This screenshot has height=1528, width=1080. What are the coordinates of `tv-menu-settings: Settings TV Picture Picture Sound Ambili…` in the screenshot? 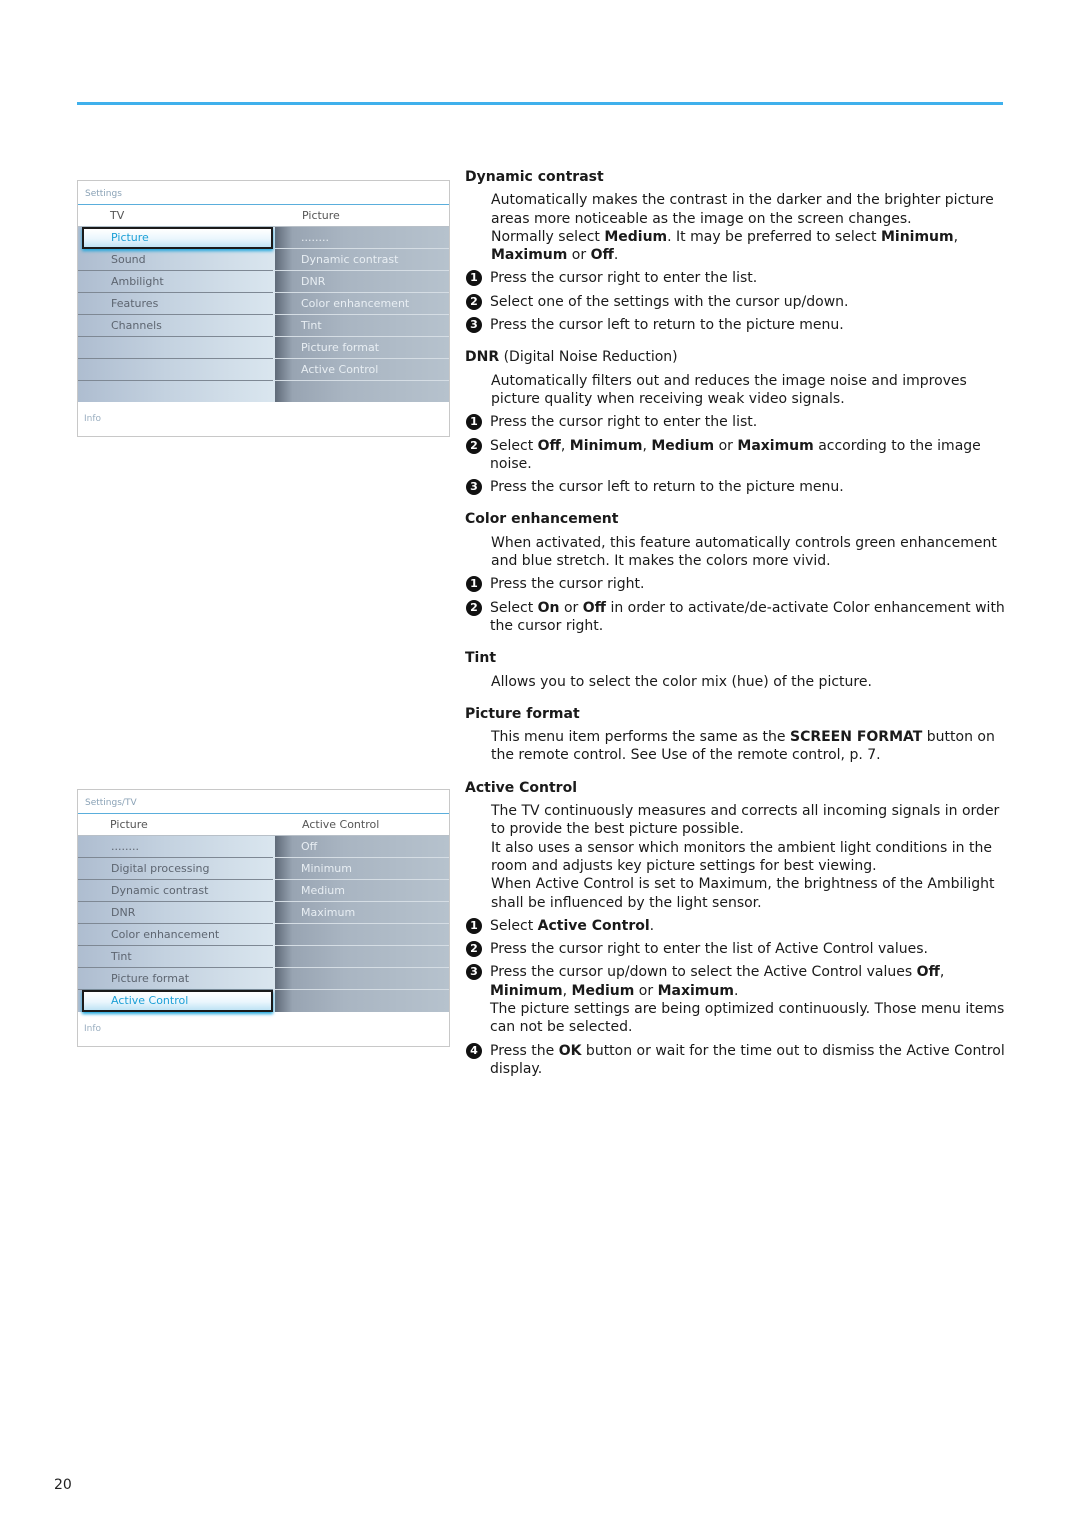 It's located at (263, 308).